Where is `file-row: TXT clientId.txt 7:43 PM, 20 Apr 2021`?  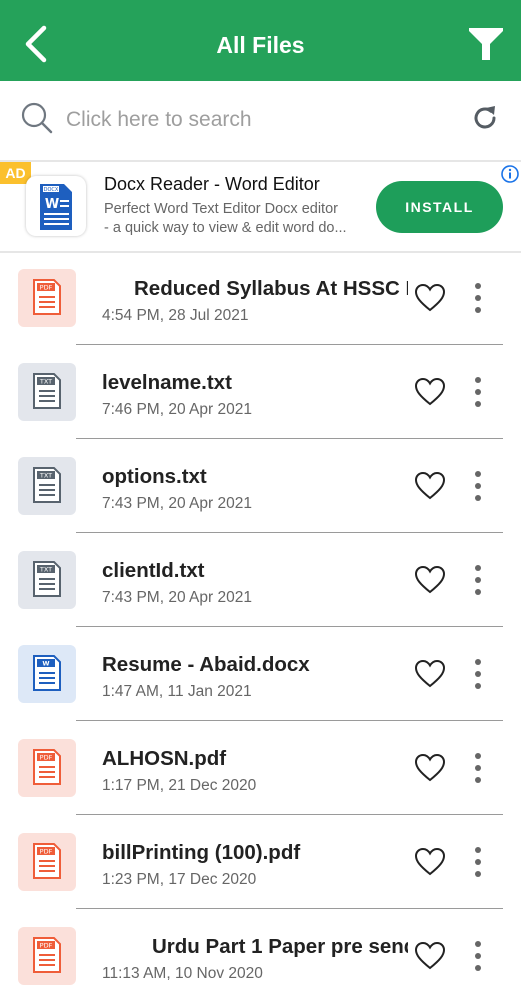
file-row: TXT clientId.txt 7:43 PM, 20 Apr 2021 is located at coordinates (260, 580).